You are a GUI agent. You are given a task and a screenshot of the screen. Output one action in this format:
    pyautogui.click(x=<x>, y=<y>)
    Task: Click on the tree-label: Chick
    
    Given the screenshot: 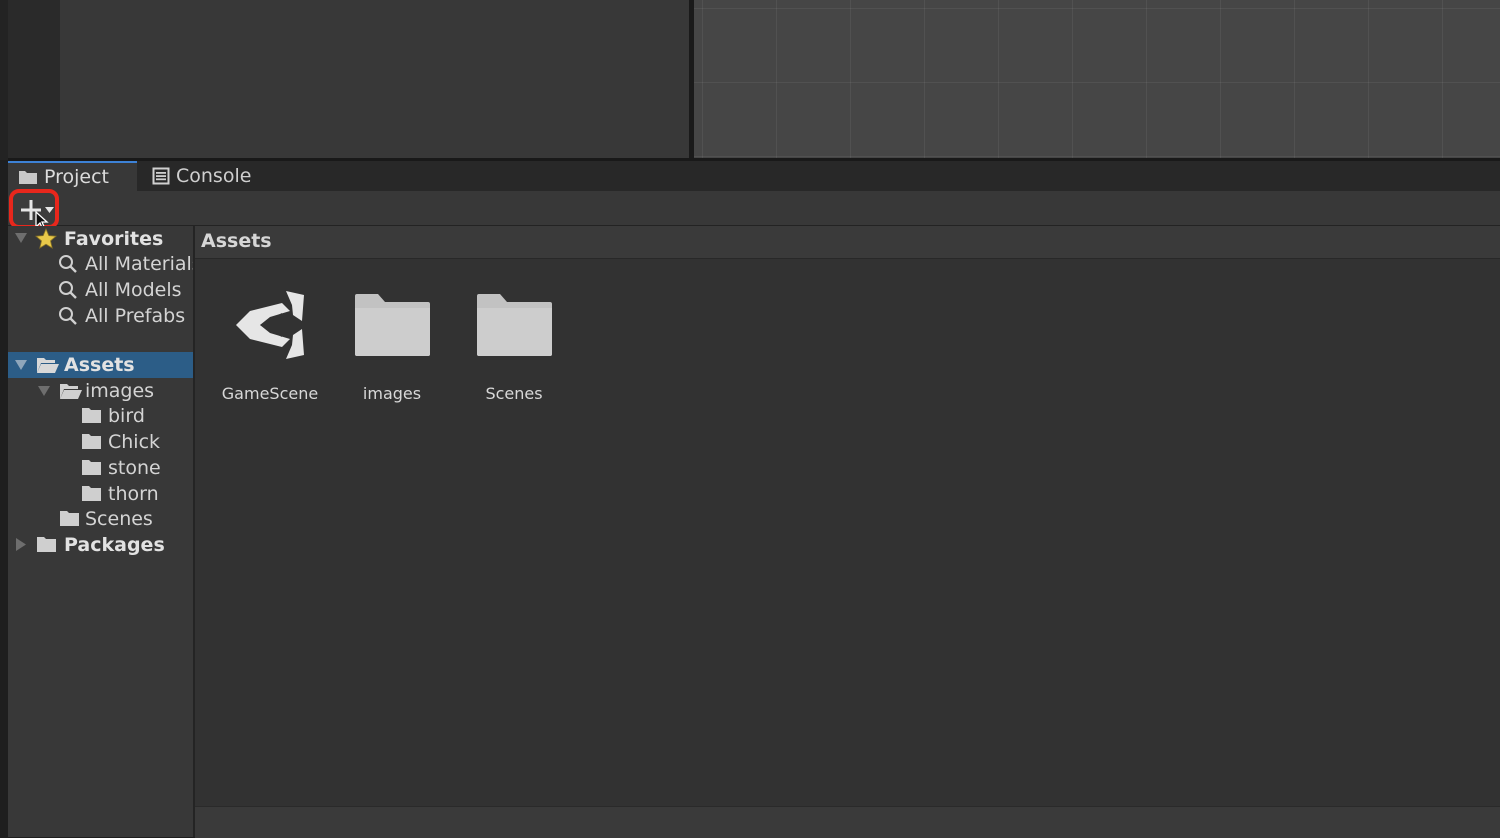 What is the action you would take?
    pyautogui.click(x=134, y=442)
    